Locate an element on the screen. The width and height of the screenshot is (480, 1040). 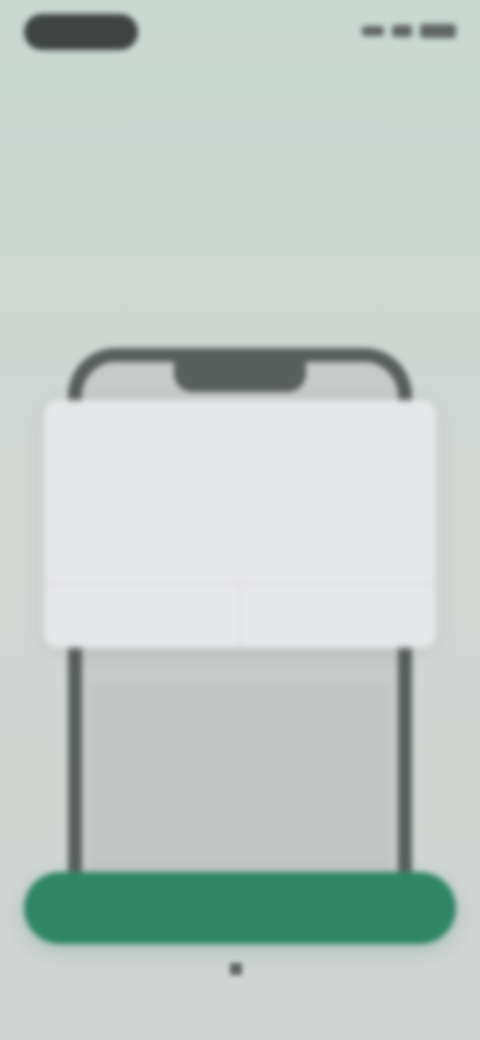
status-bar is located at coordinates (240, 32).